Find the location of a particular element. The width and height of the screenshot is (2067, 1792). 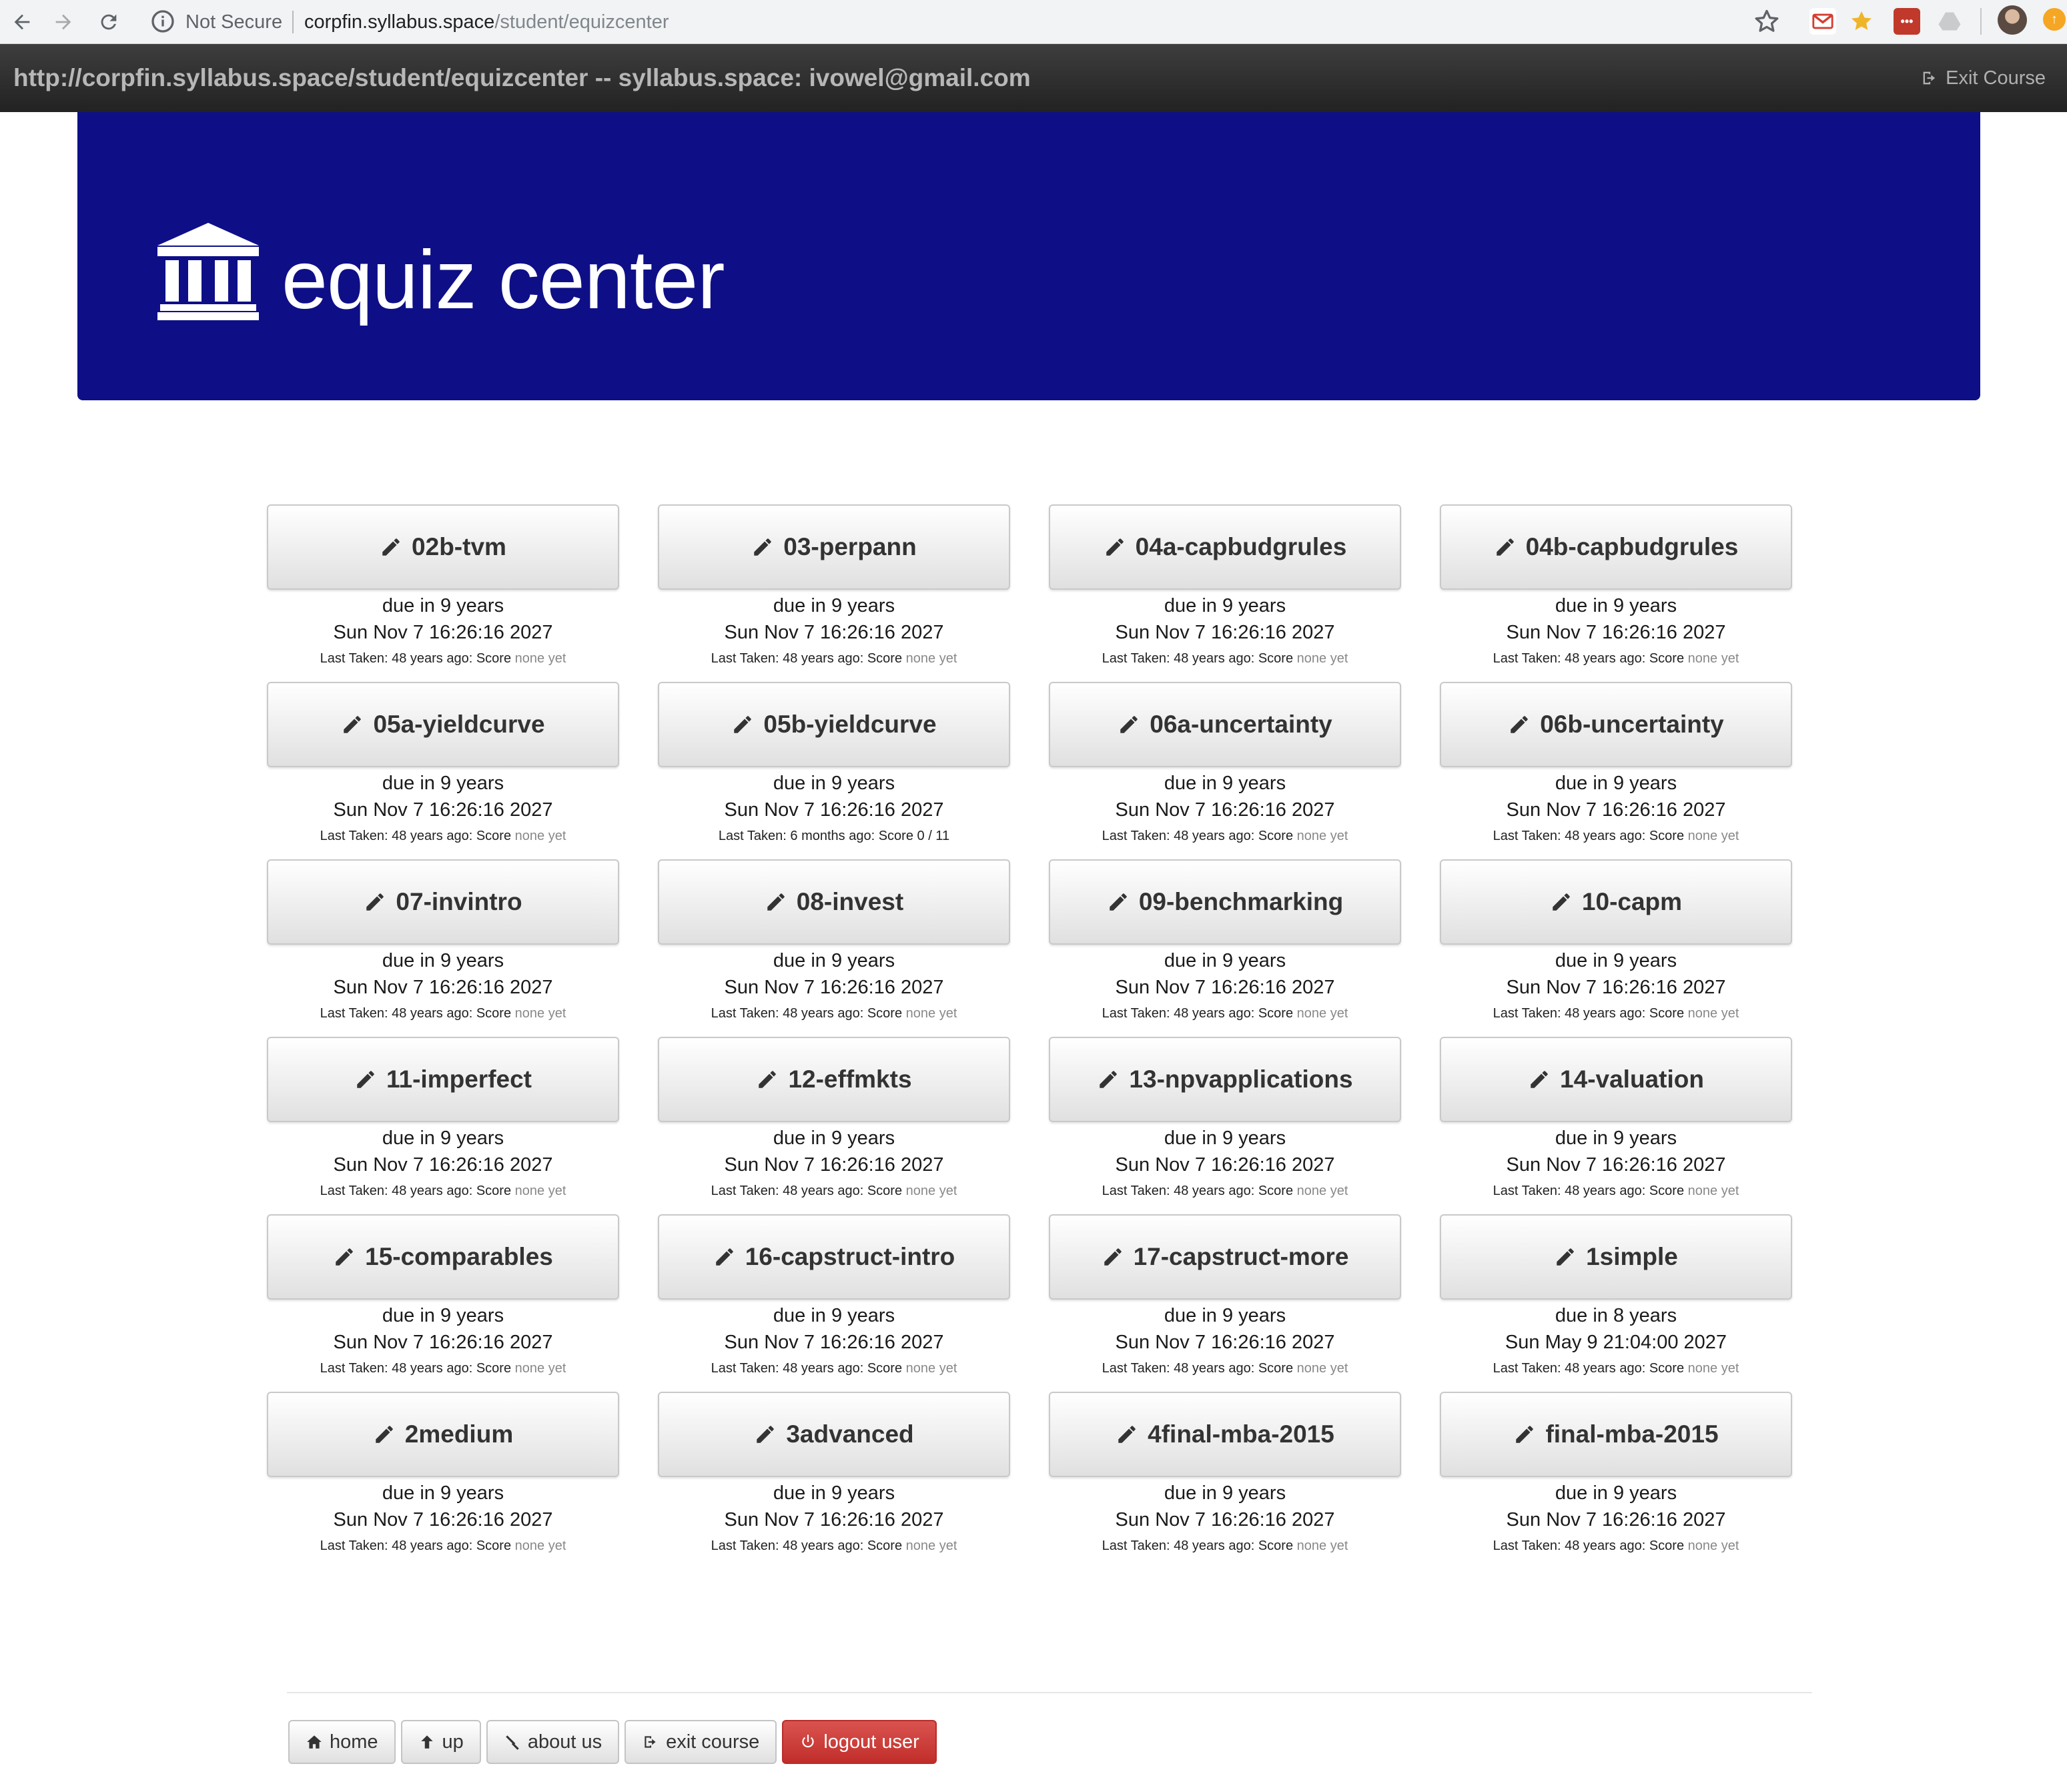

quiz-button: 11-imperfect is located at coordinates (443, 1079).